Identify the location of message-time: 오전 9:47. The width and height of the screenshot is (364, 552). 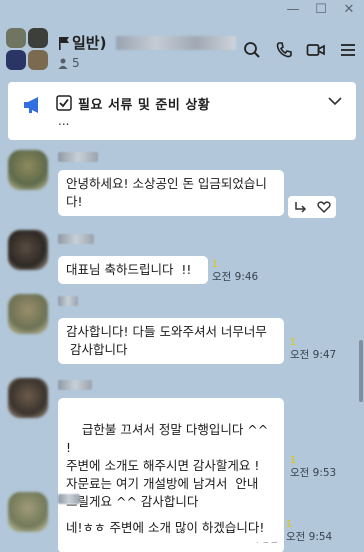
(313, 355).